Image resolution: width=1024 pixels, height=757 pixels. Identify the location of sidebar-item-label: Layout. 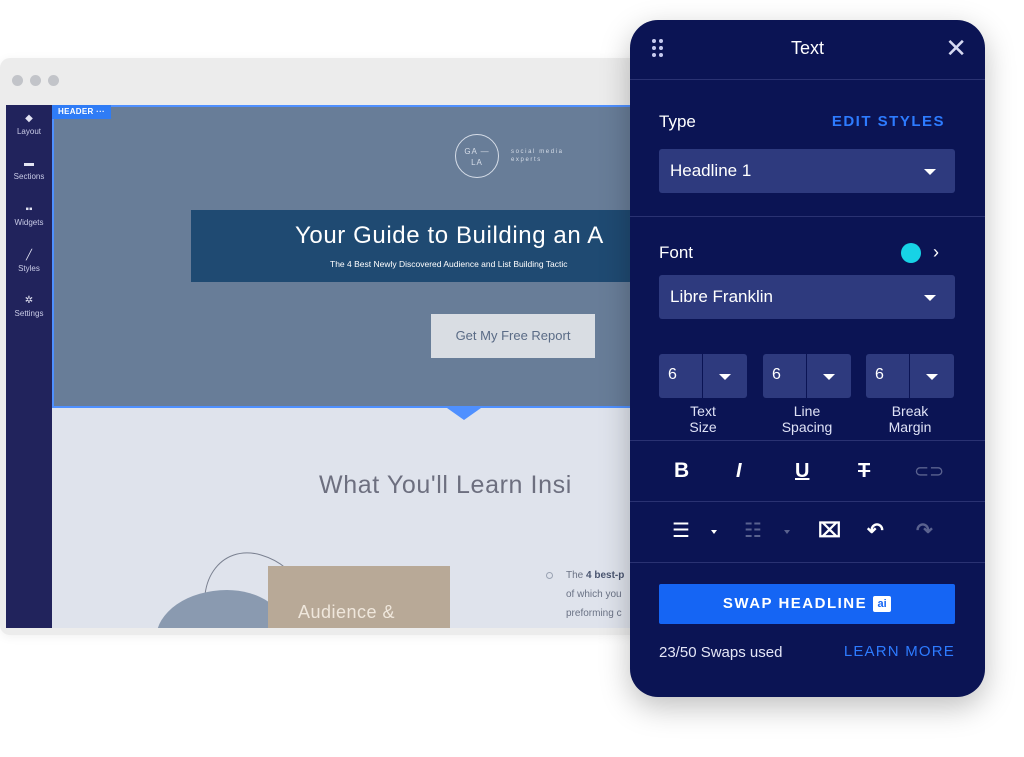
(29, 131).